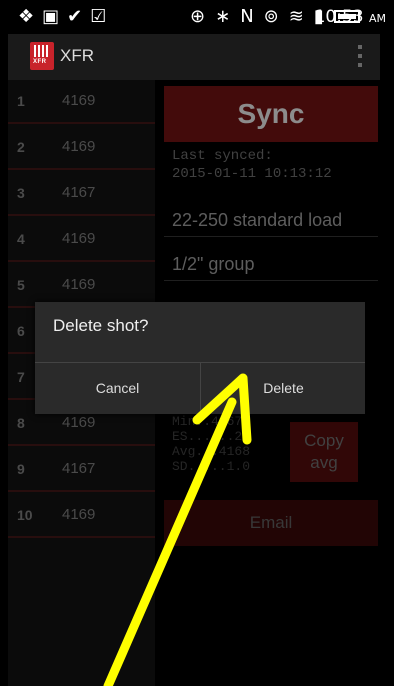  I want to click on notification-icons: ❖ ▣ ✔ ☑, so click(62, 17).